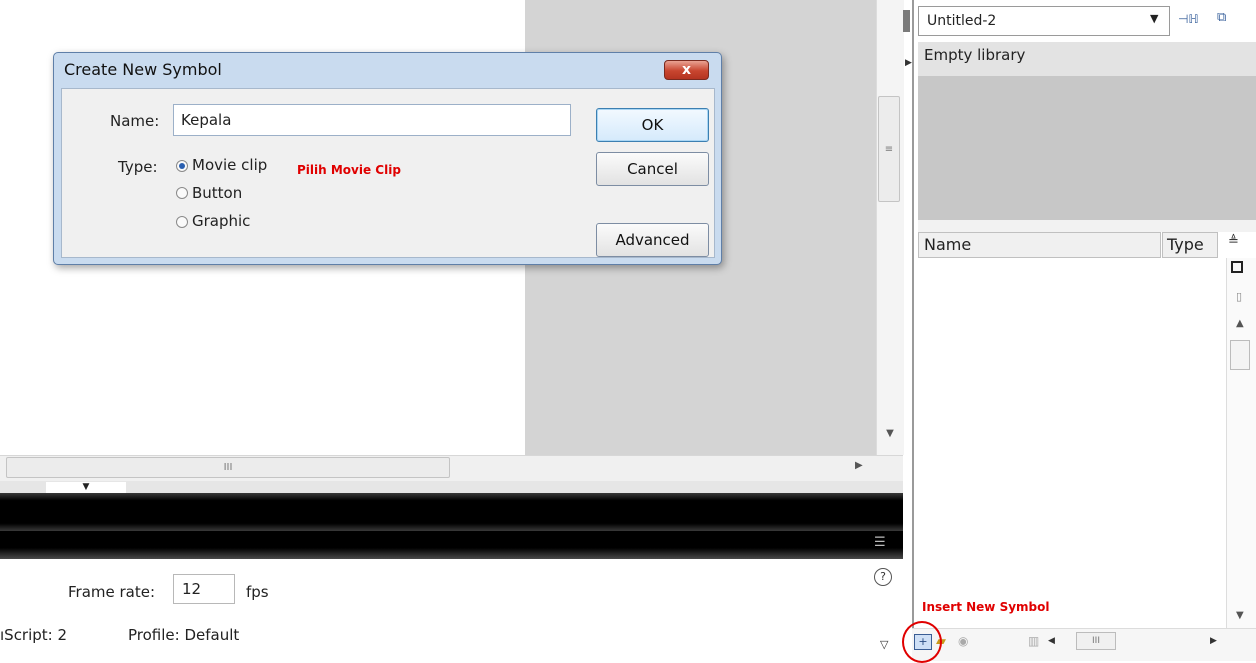  Describe the element at coordinates (1237, 267) in the screenshot. I see `wide-view-icon` at that location.